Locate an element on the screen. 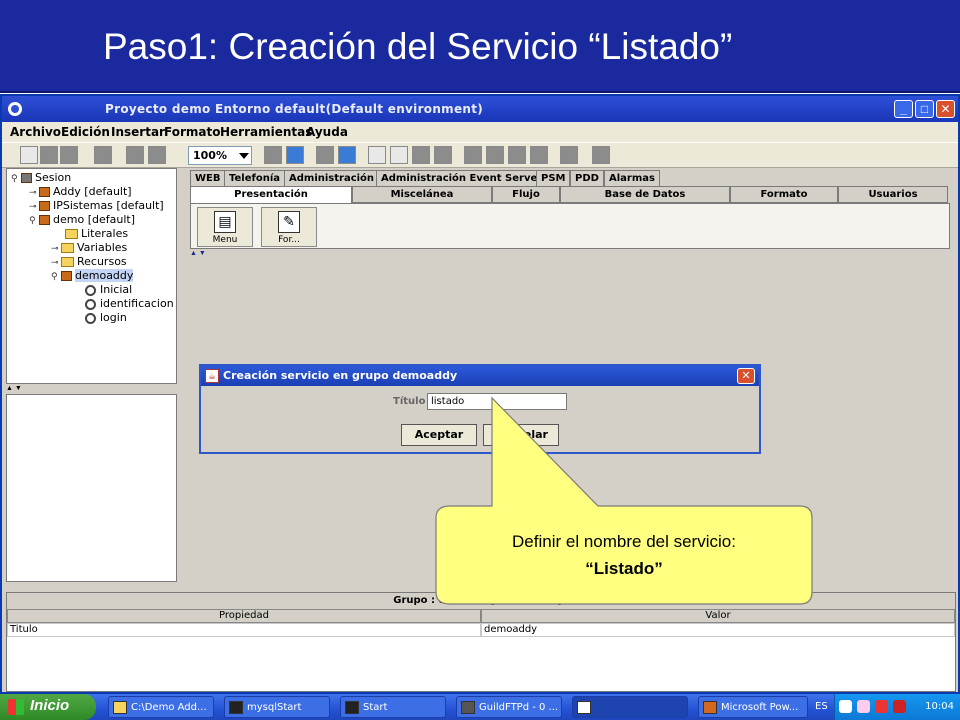 The height and width of the screenshot is (720, 960). language-indicator: ES is located at coordinates (821, 706).